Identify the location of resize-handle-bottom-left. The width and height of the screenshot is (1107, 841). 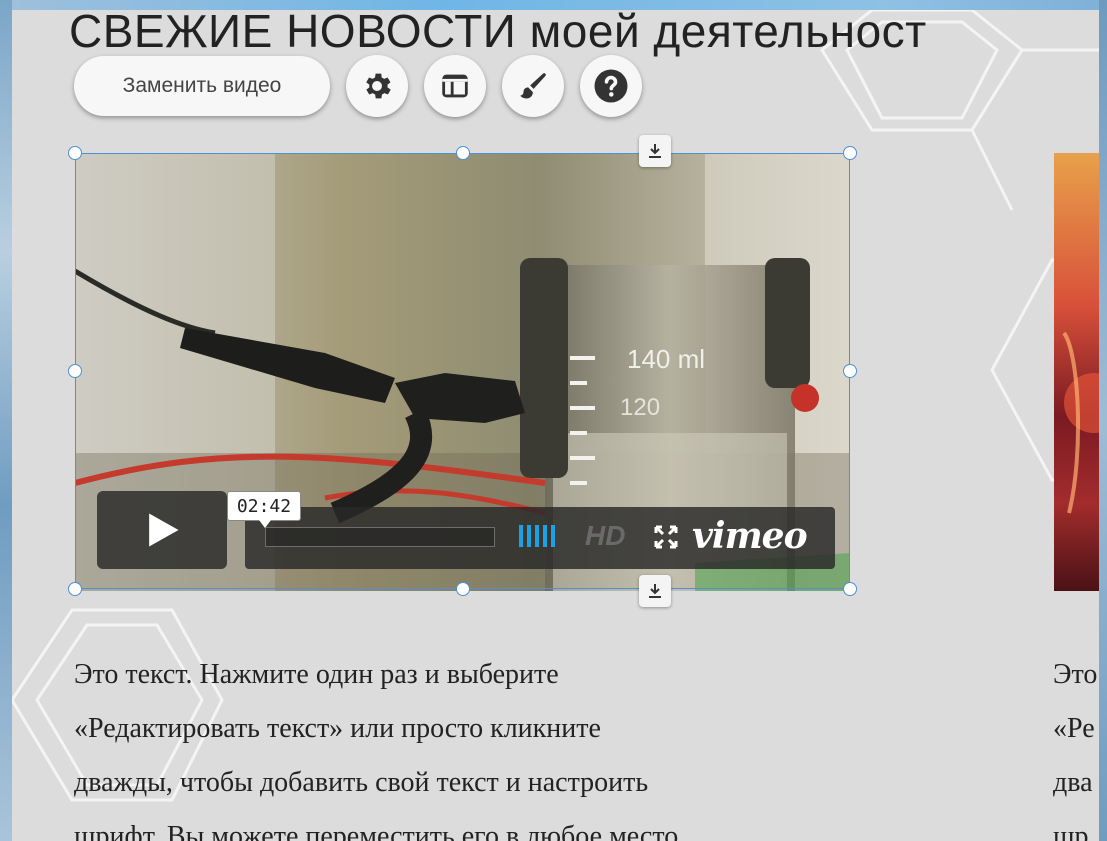
(75, 589).